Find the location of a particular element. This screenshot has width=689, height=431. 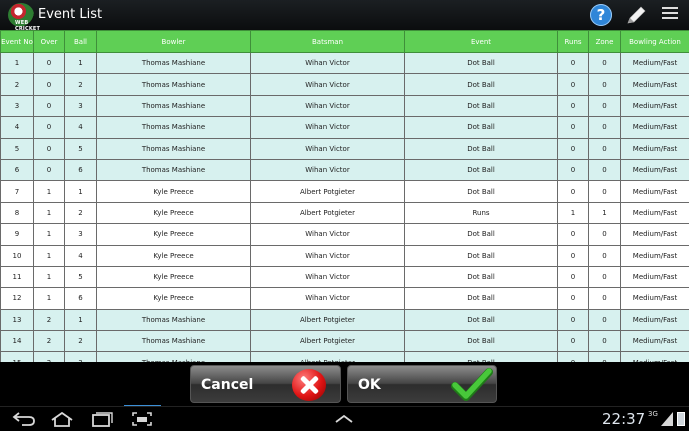

ok-button: OK is located at coordinates (422, 384).